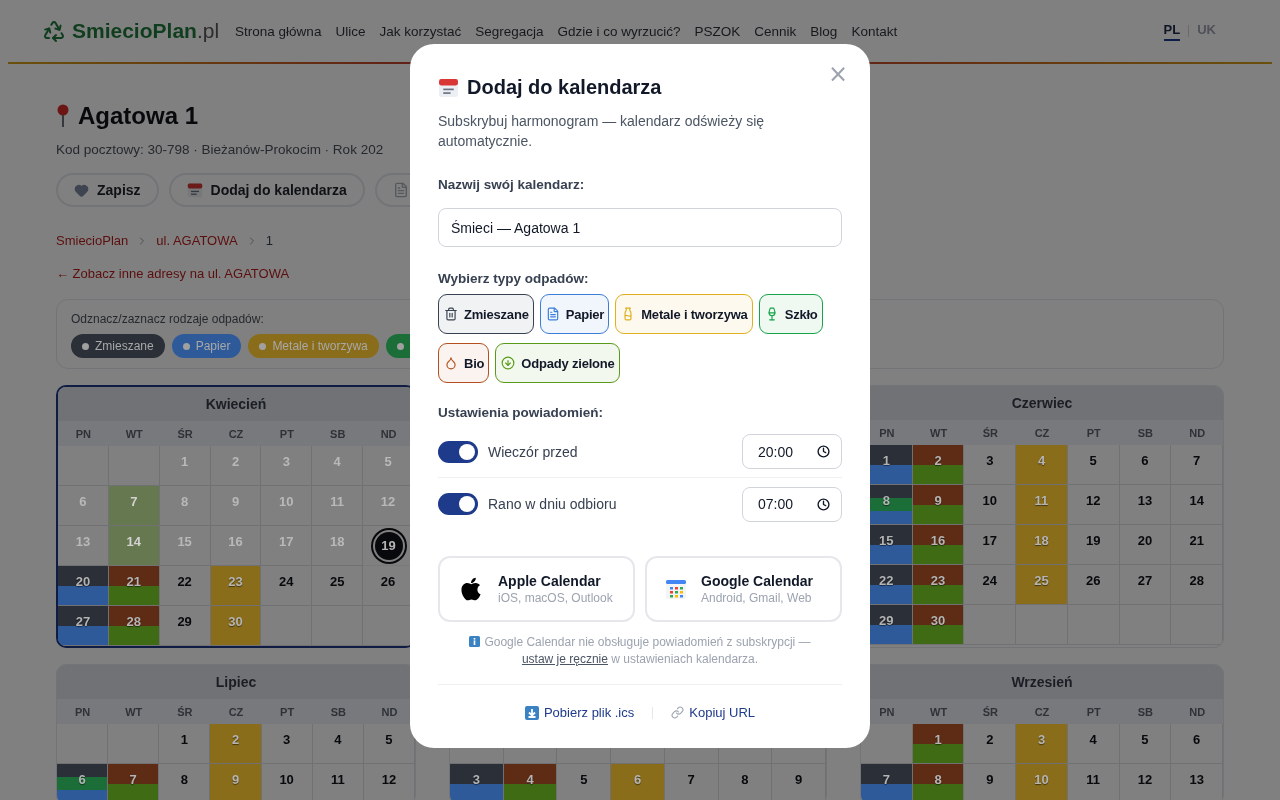 The width and height of the screenshot is (1280, 800). Describe the element at coordinates (938, 580) in the screenshot. I see `day-number: 23` at that location.